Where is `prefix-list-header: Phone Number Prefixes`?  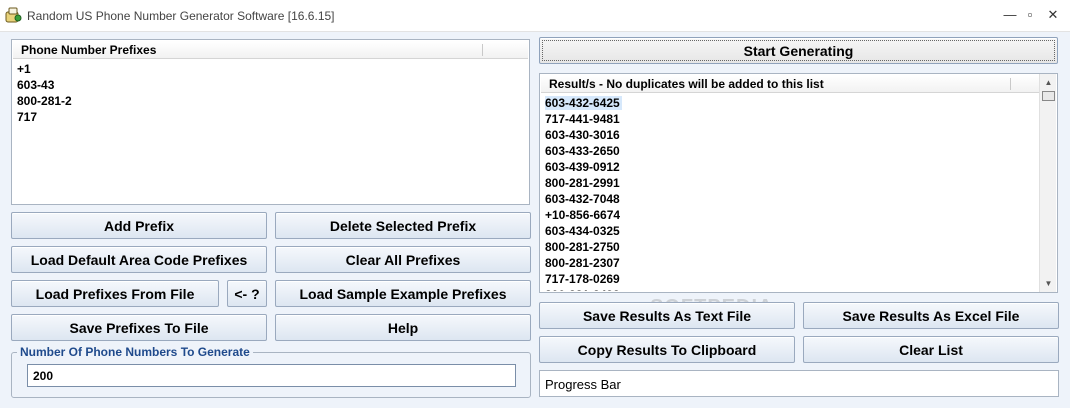
prefix-list-header: Phone Number Prefixes is located at coordinates (270, 50).